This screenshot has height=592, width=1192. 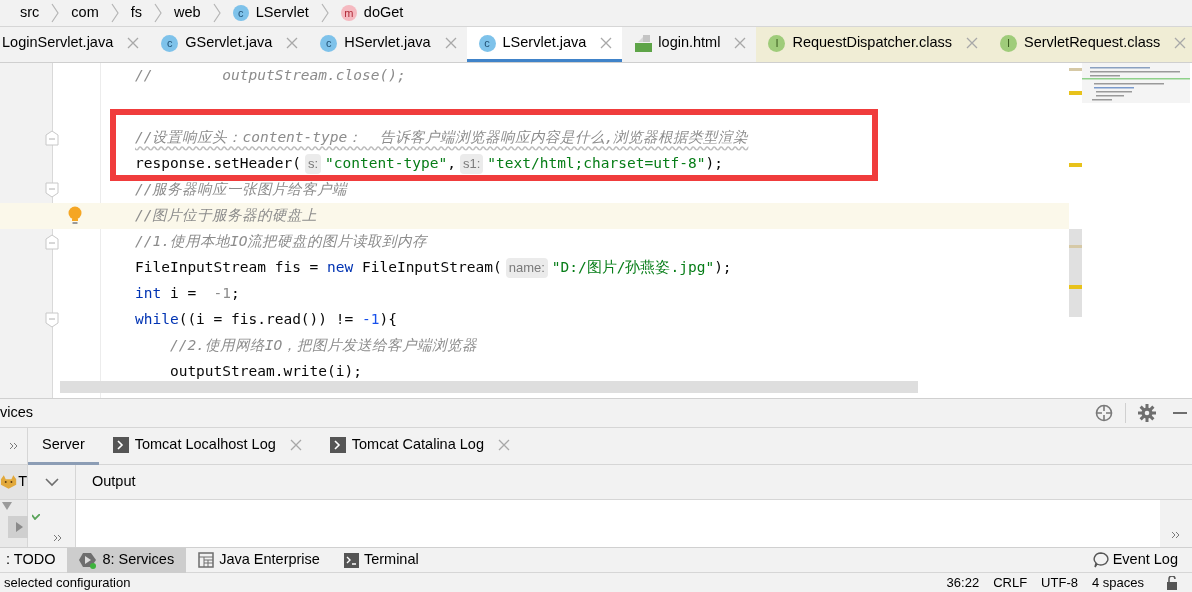 I want to click on status-item: CRLF, so click(x=1010, y=582).